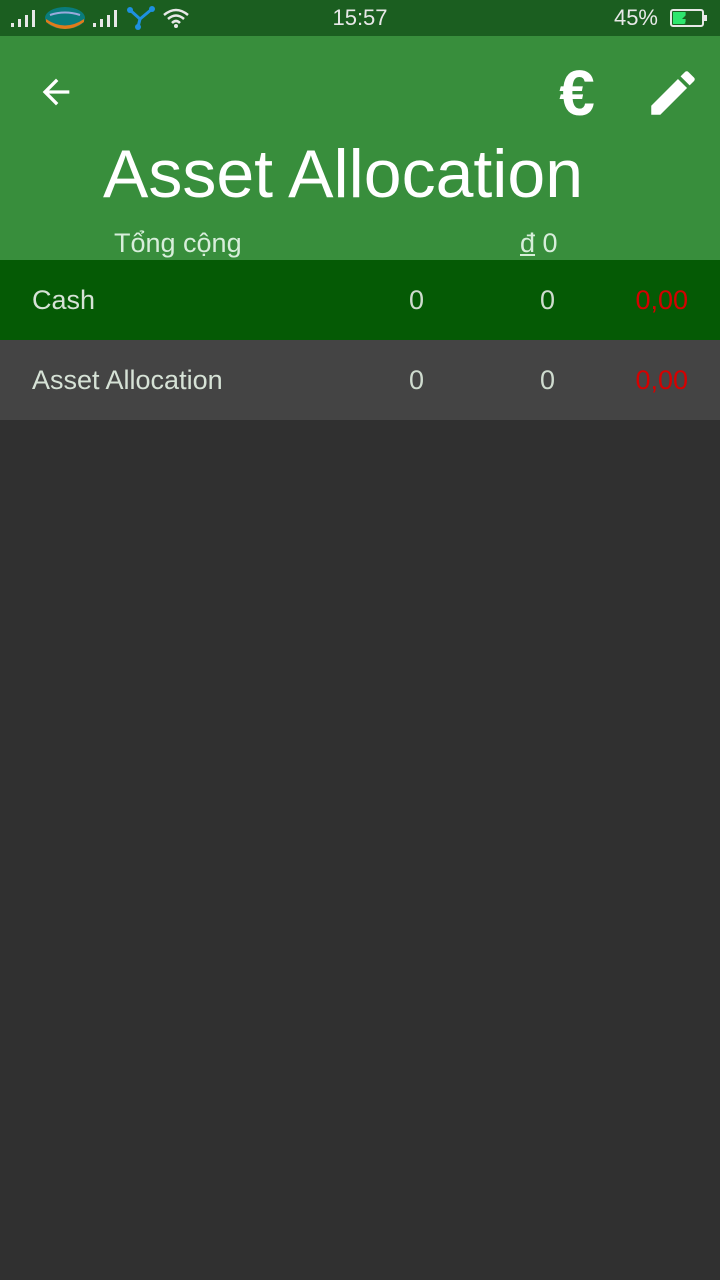 The width and height of the screenshot is (720, 1280). Describe the element at coordinates (635, 17) in the screenshot. I see `battery-percent: 45%` at that location.